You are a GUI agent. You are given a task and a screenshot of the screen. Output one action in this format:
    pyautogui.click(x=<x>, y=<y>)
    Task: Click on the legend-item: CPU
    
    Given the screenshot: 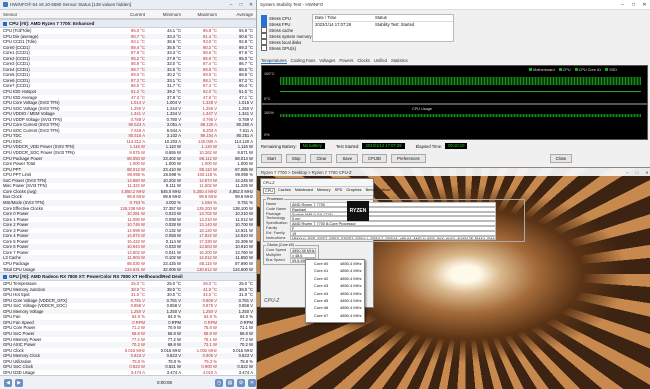 What is the action you would take?
    pyautogui.click(x=564, y=70)
    